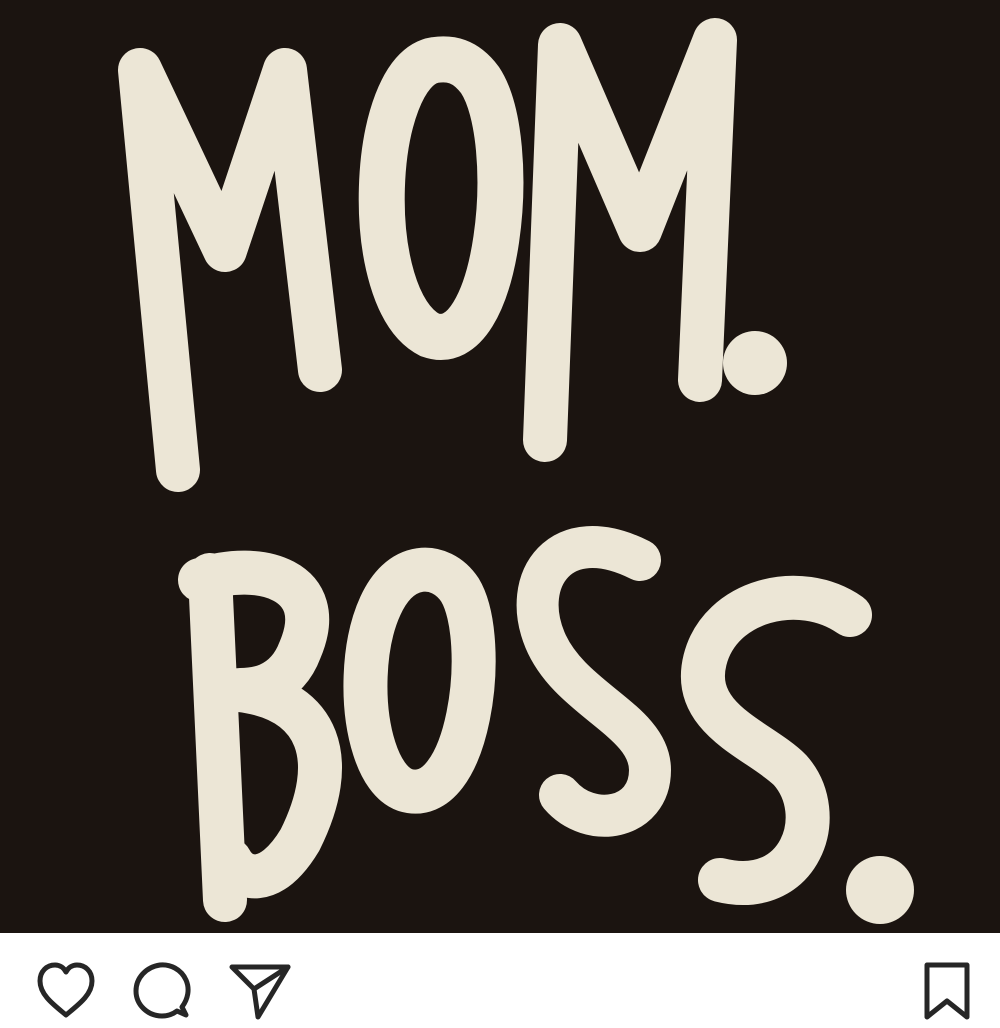  What do you see at coordinates (260, 991) in the screenshot?
I see `paper-plane-icon` at bounding box center [260, 991].